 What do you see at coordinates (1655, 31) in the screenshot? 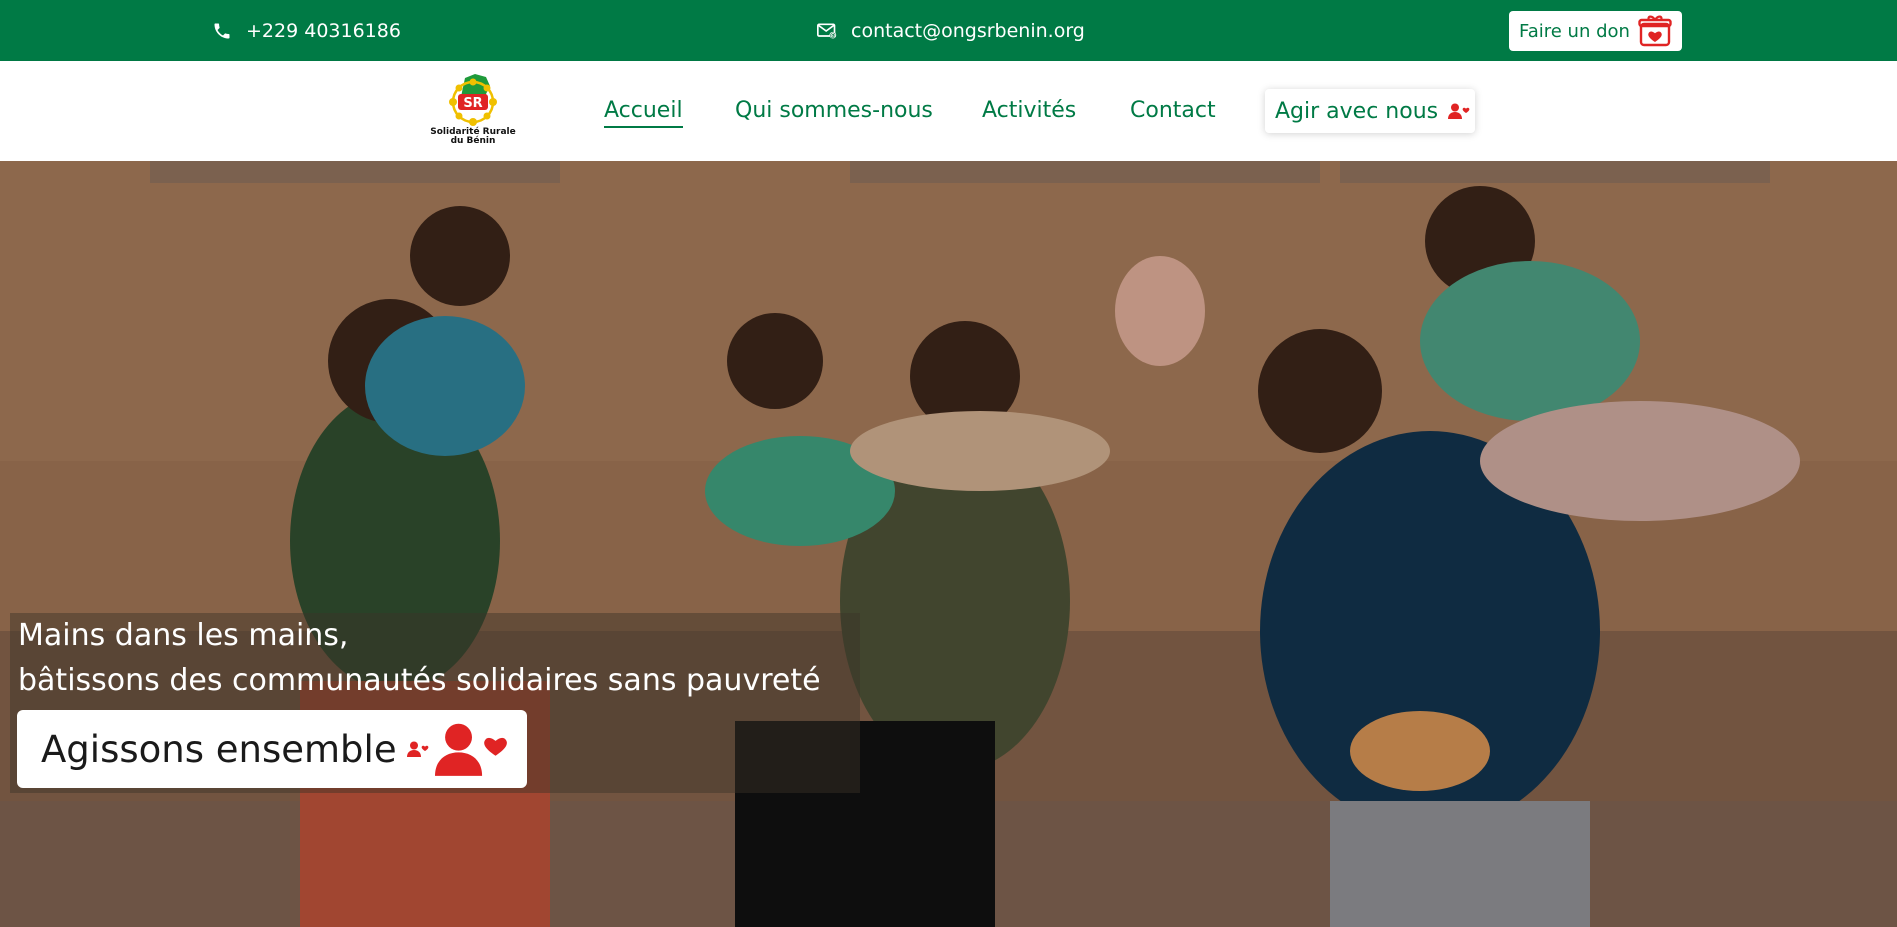
I see `gift-heart-icon` at bounding box center [1655, 31].